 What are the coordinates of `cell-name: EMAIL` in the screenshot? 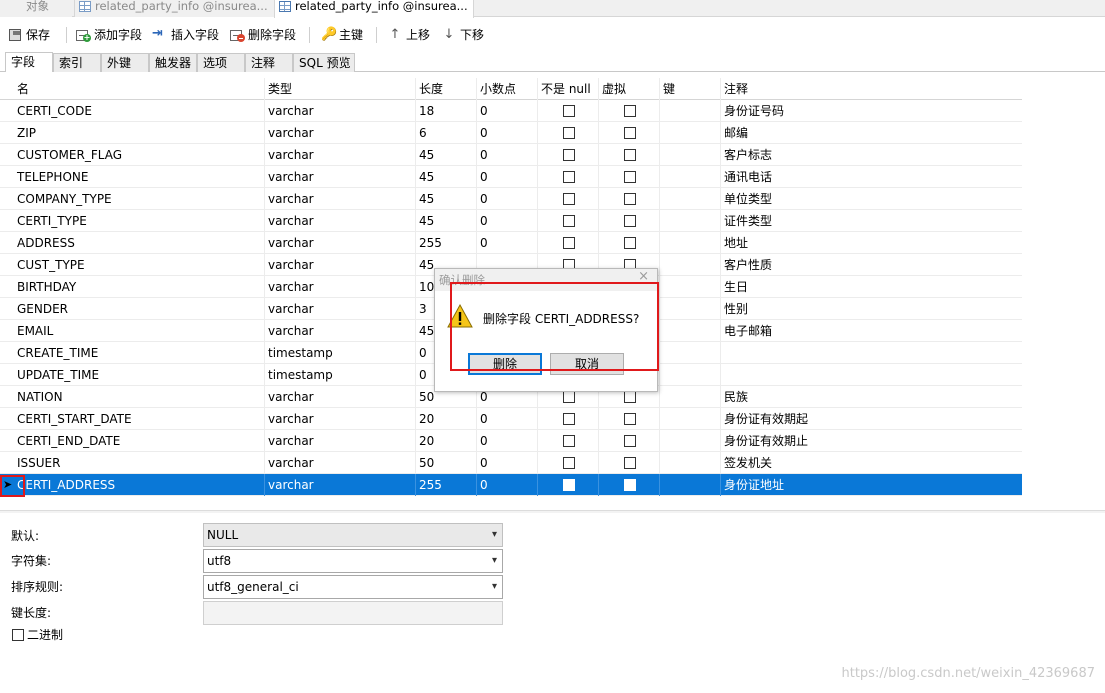 It's located at (139, 331).